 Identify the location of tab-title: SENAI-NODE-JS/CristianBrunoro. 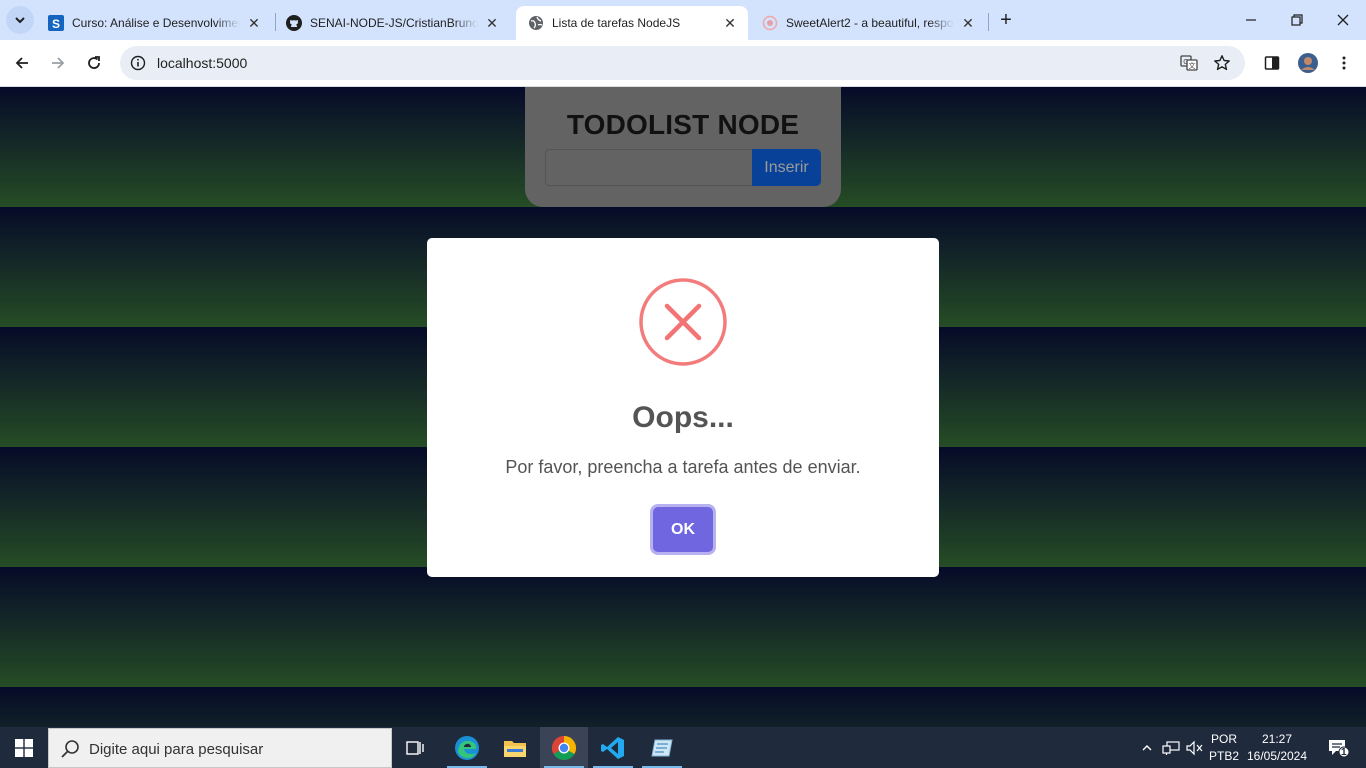
(394, 23).